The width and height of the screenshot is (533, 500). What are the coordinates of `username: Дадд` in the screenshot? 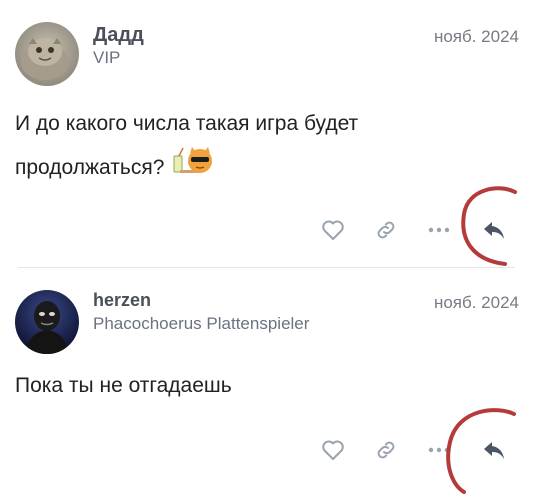 It's located at (118, 35).